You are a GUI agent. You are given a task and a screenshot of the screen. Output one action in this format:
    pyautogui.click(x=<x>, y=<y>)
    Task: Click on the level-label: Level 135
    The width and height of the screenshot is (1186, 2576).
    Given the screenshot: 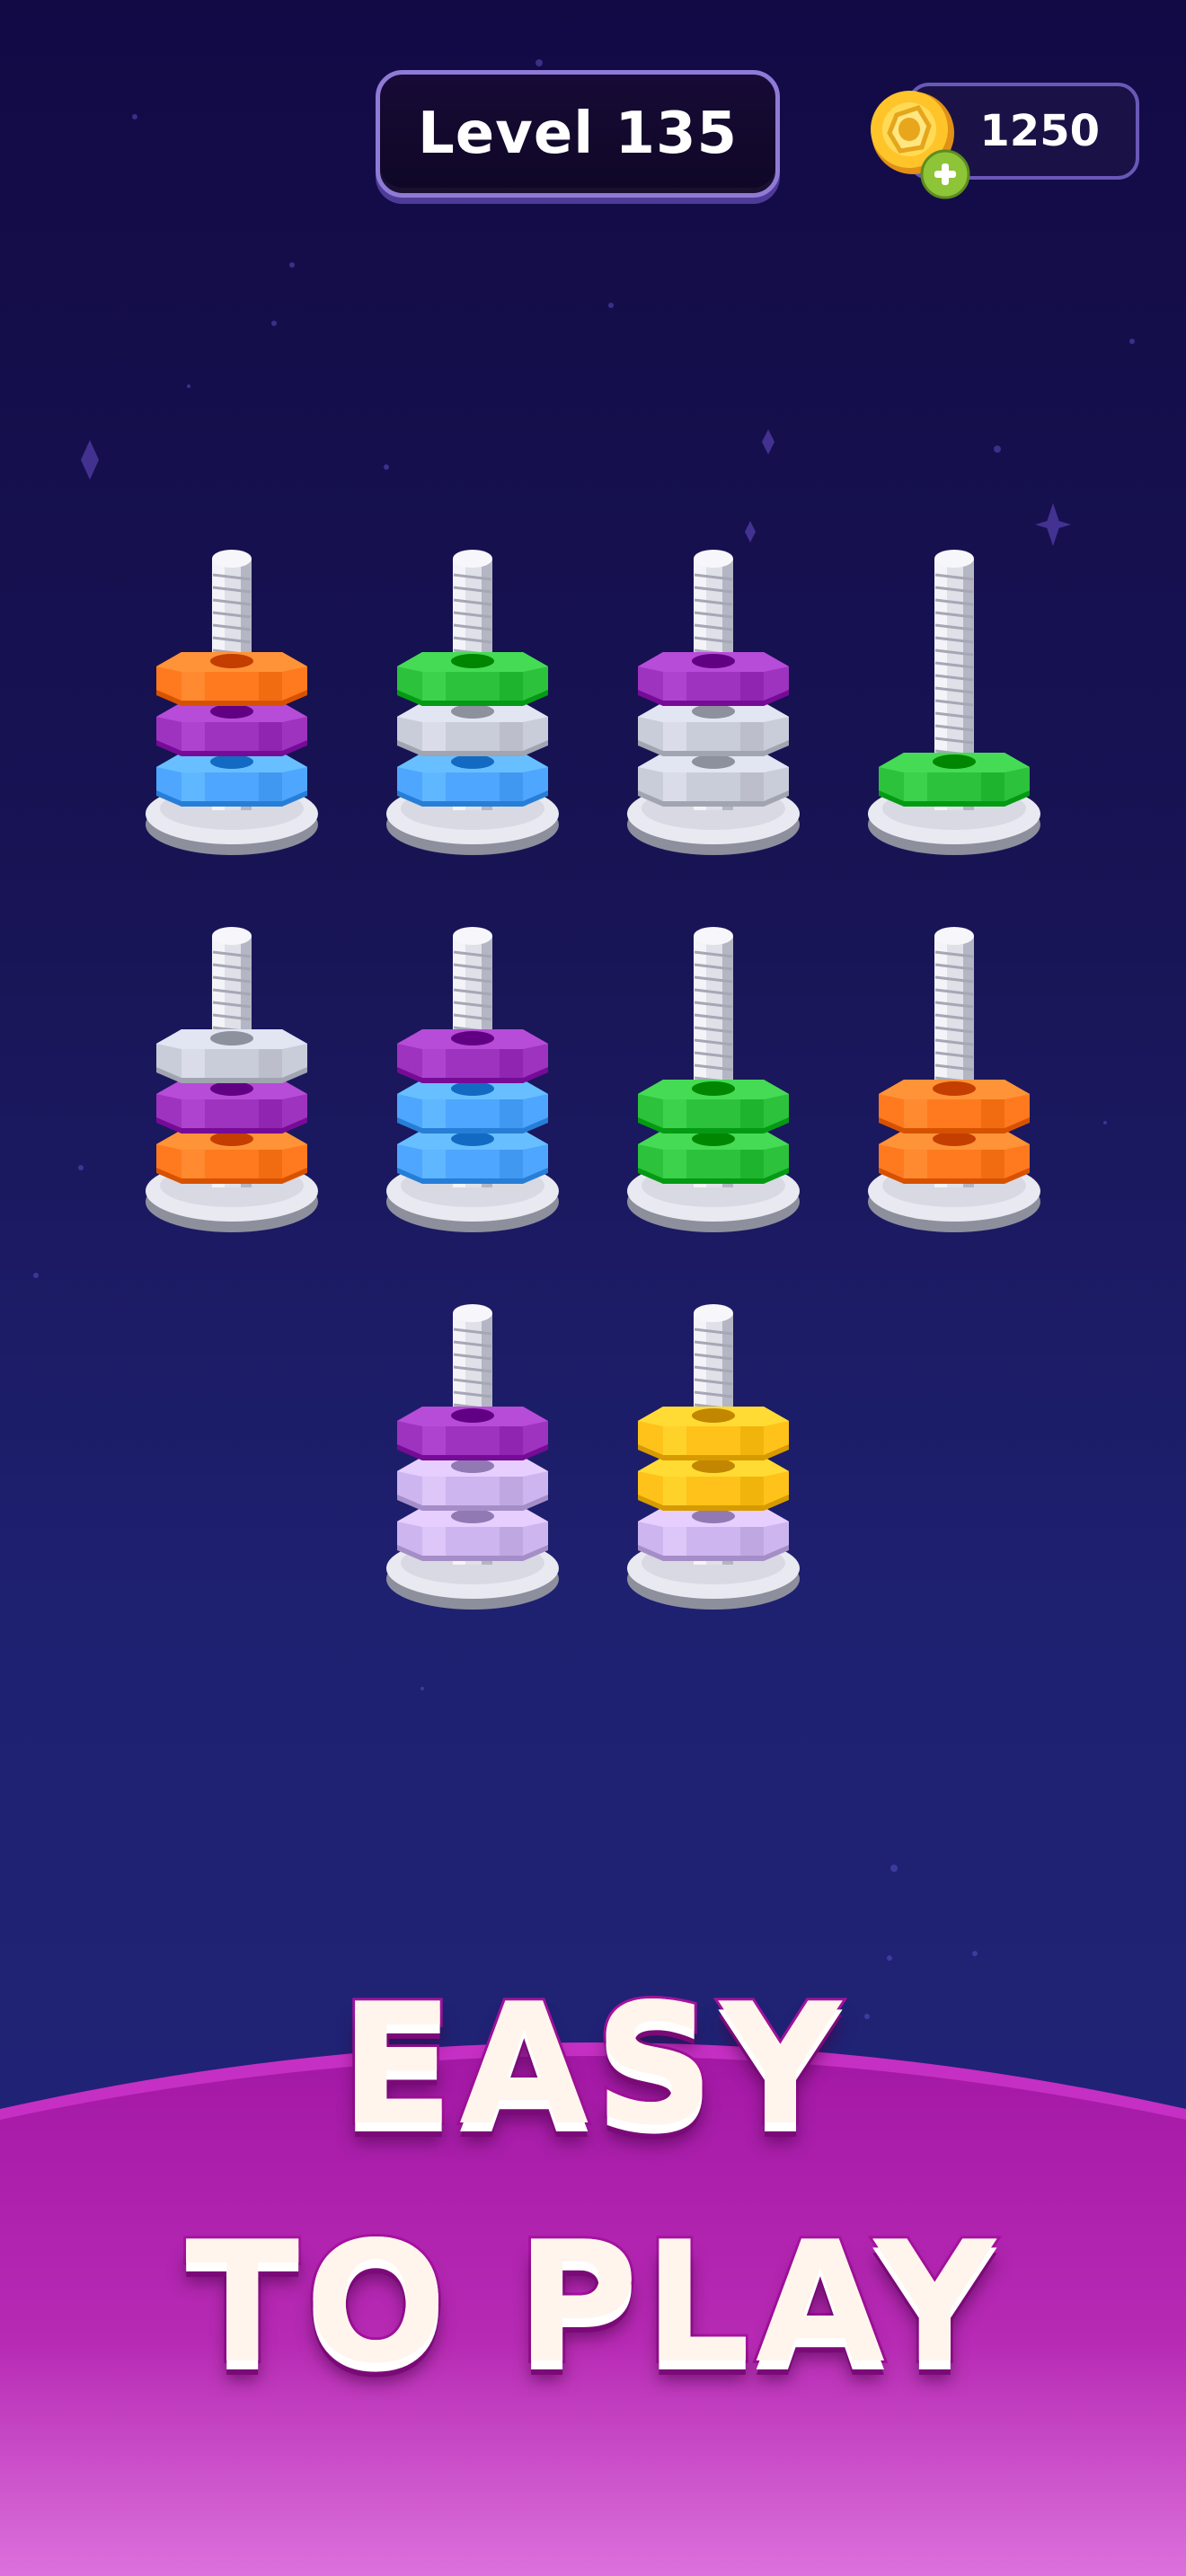 What is the action you would take?
    pyautogui.click(x=578, y=134)
    